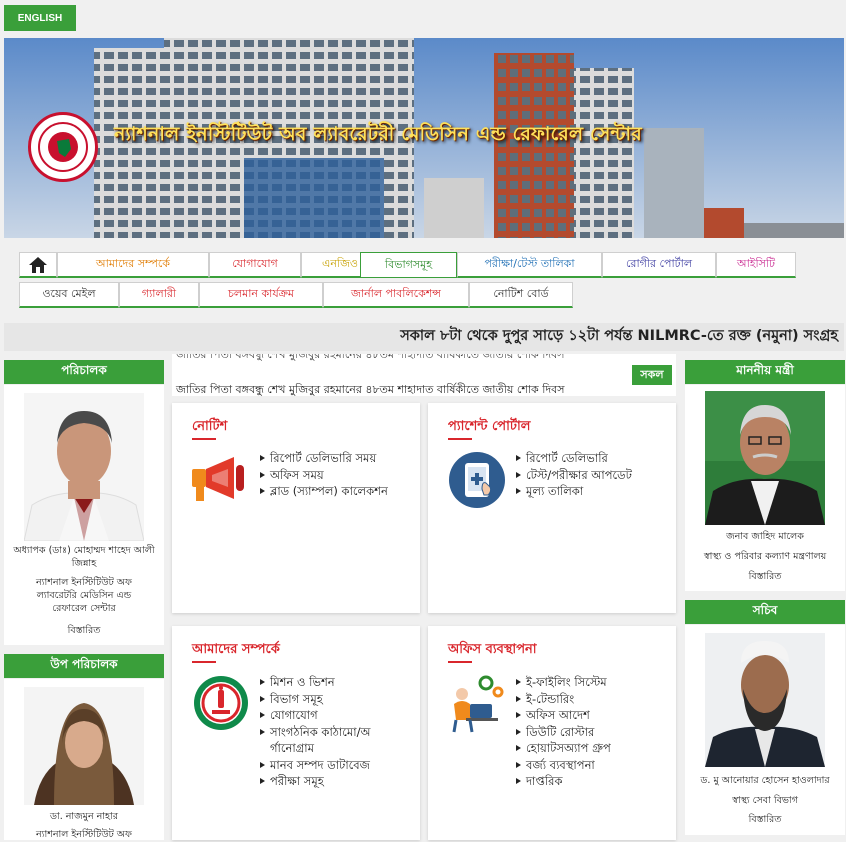 This screenshot has width=846, height=842. Describe the element at coordinates (133, 265) in the screenshot. I see `nav-about: আমাদের সম্পর্কে` at that location.